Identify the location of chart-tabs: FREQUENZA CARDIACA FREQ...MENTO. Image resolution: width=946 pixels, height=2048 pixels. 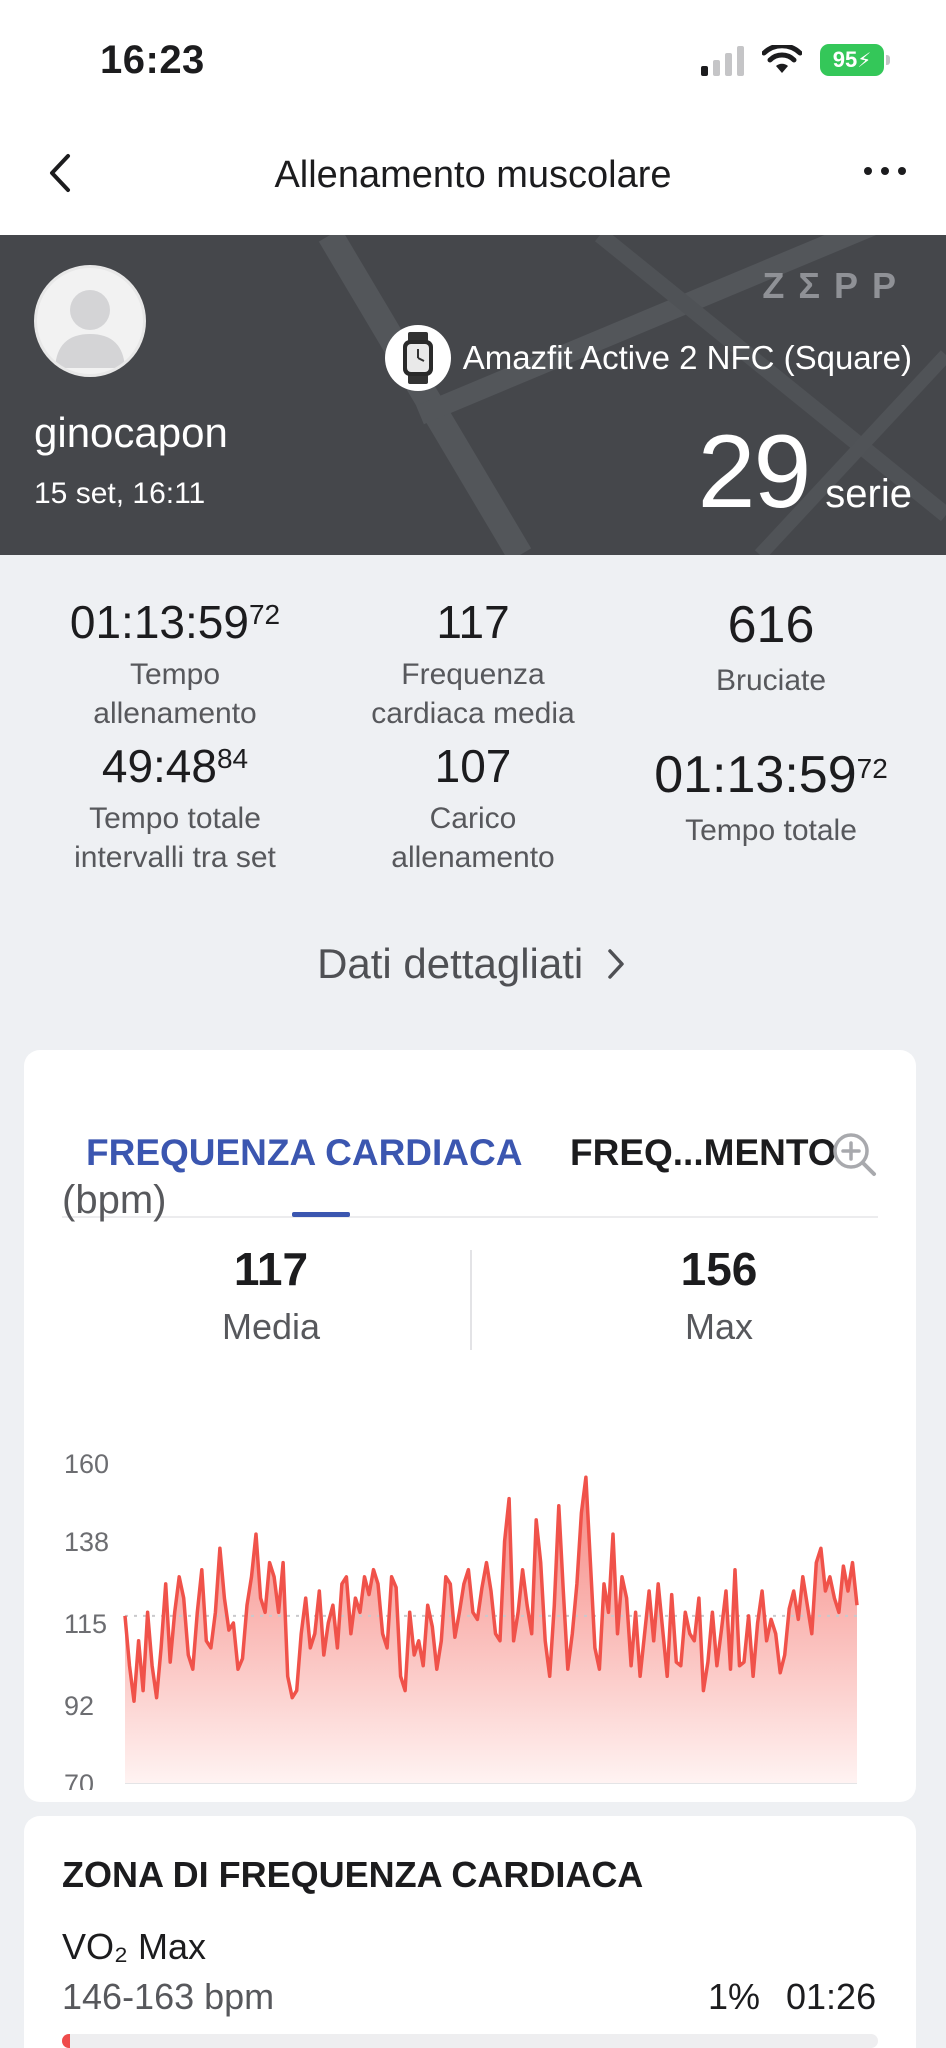
(470, 1154).